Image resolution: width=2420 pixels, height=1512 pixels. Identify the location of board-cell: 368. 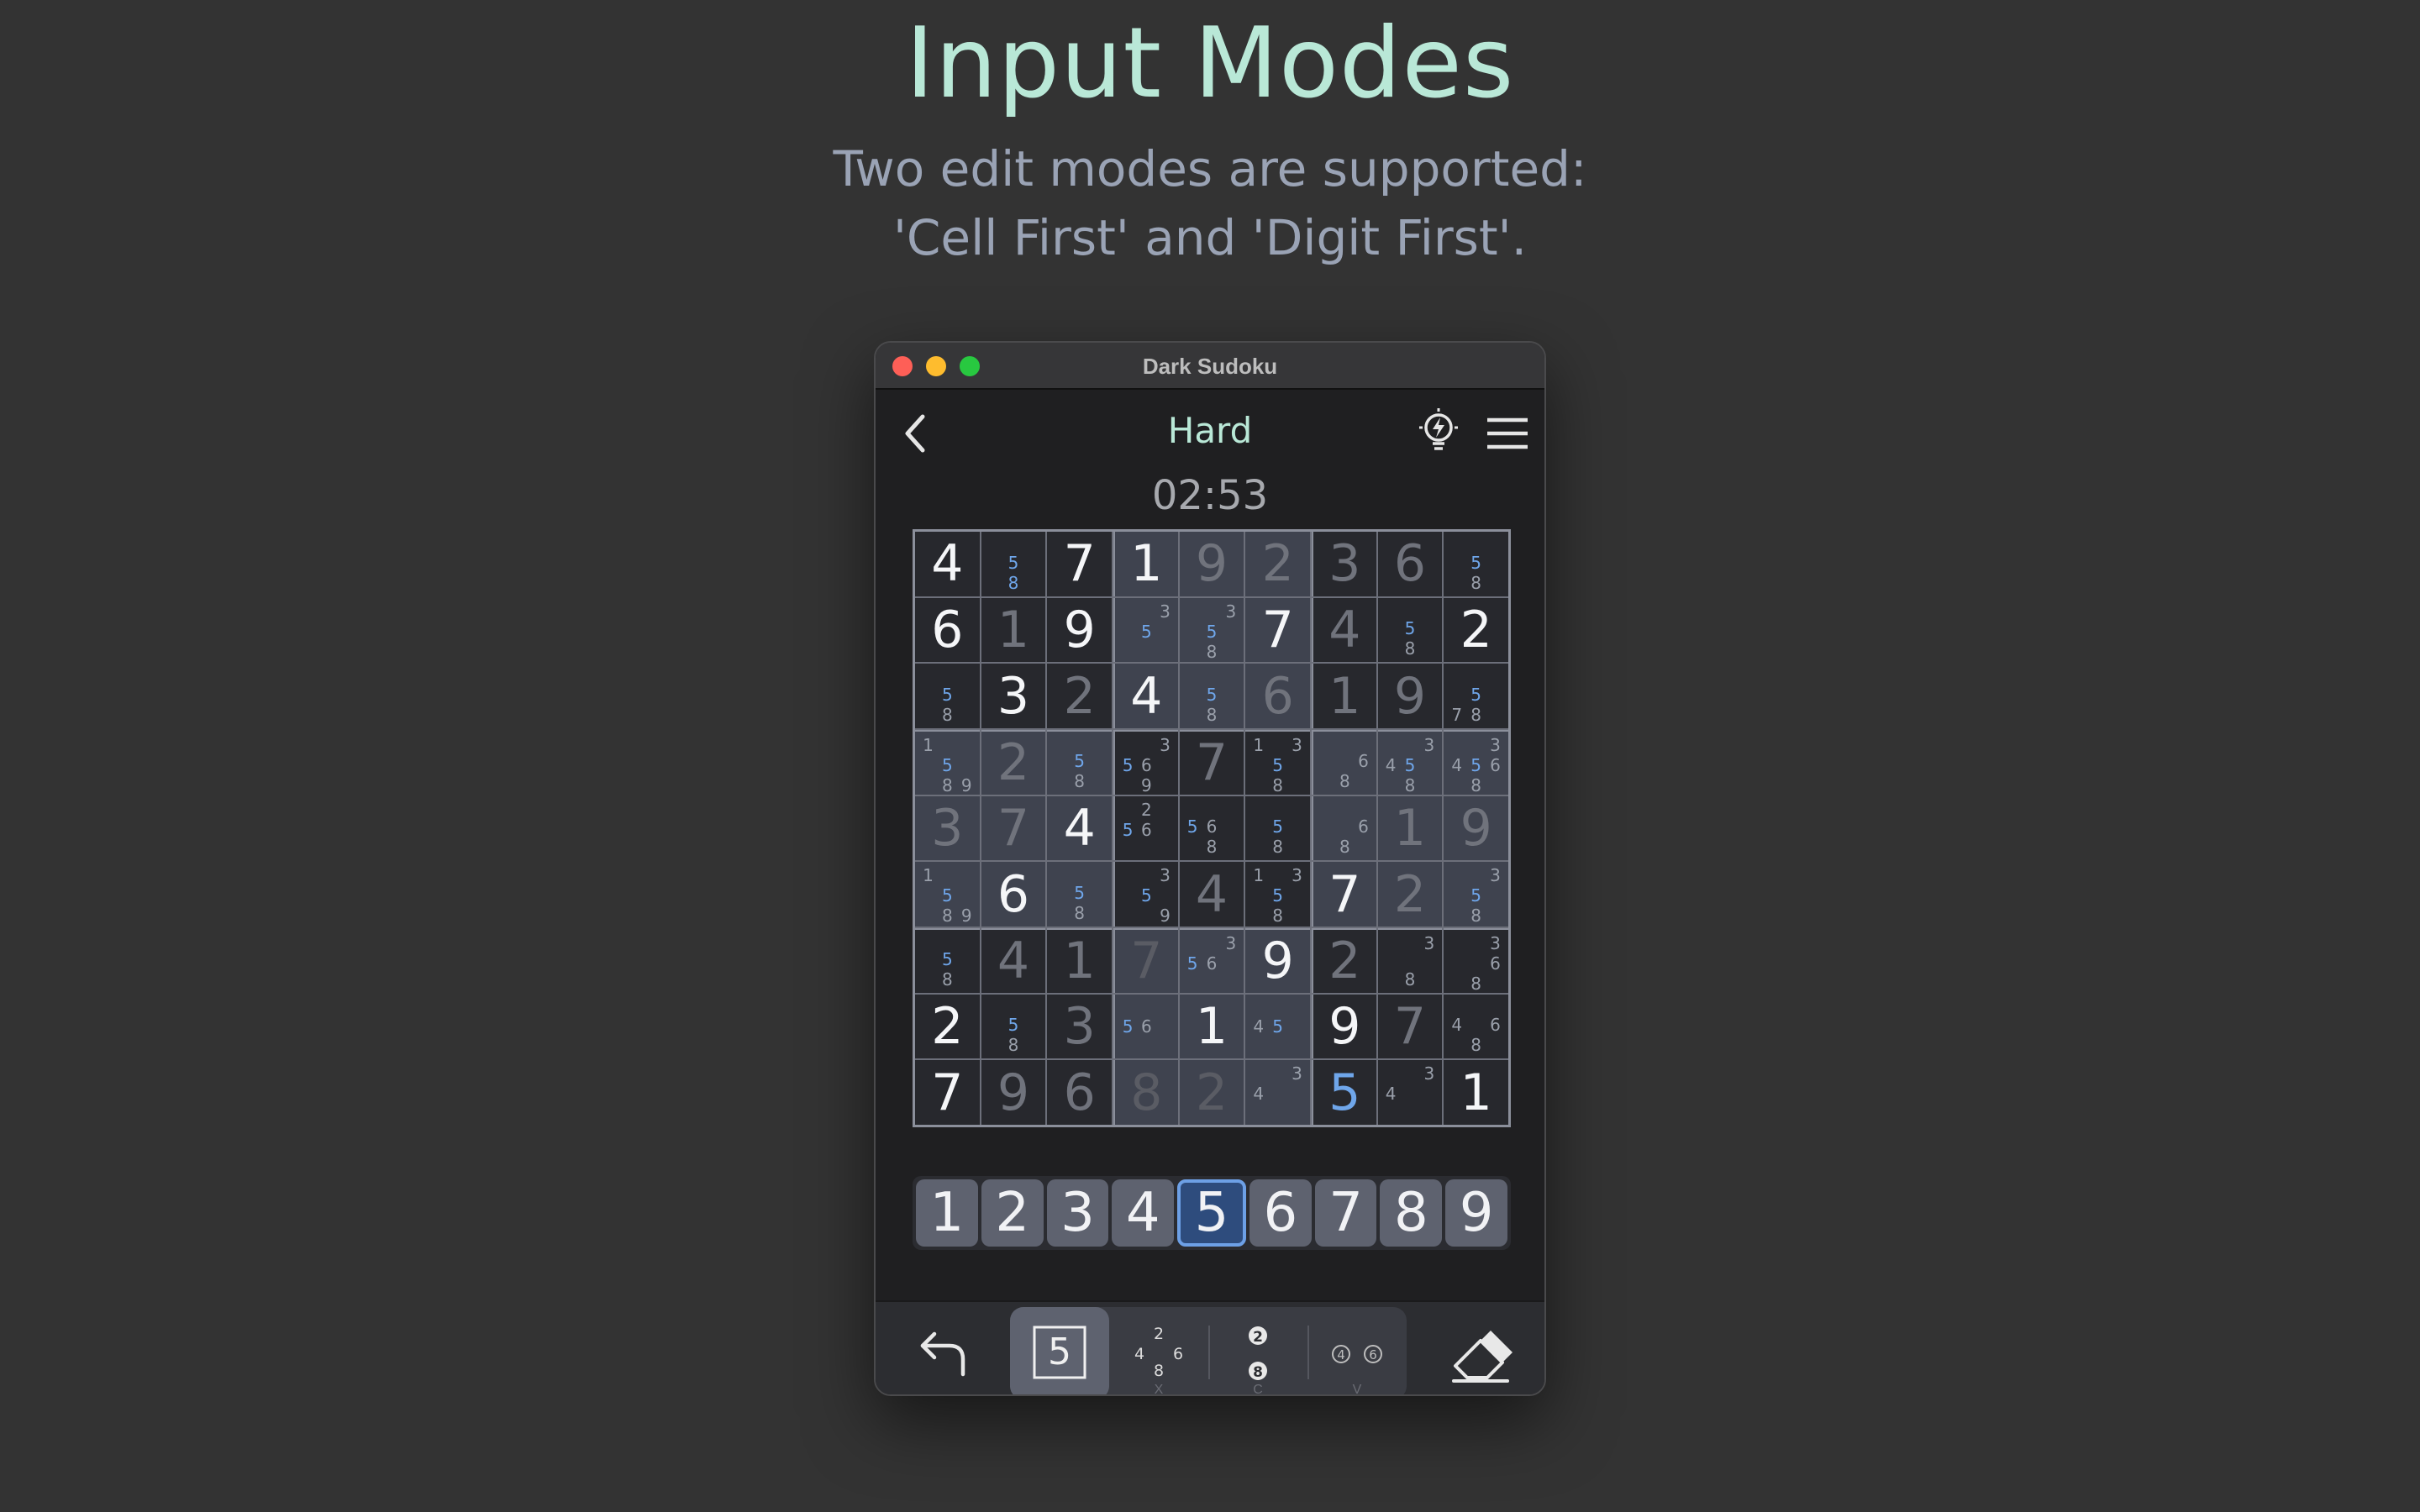
(1476, 960).